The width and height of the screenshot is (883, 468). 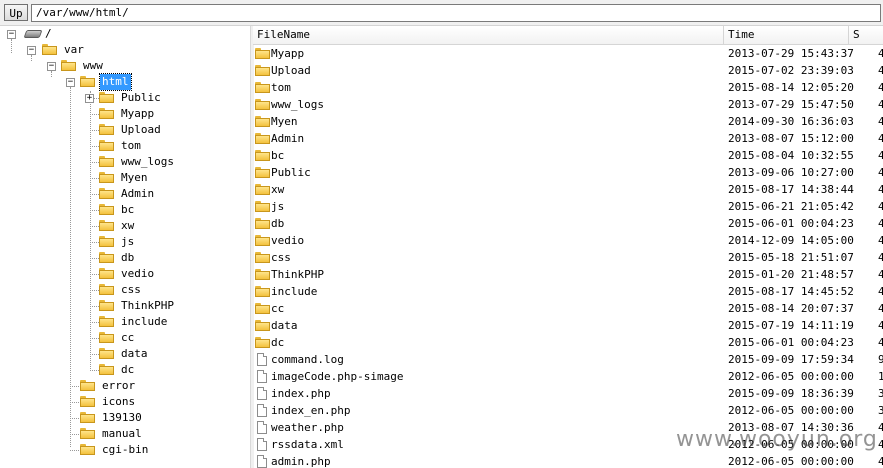 I want to click on file-name: imageCode.php-simage, so click(x=337, y=376).